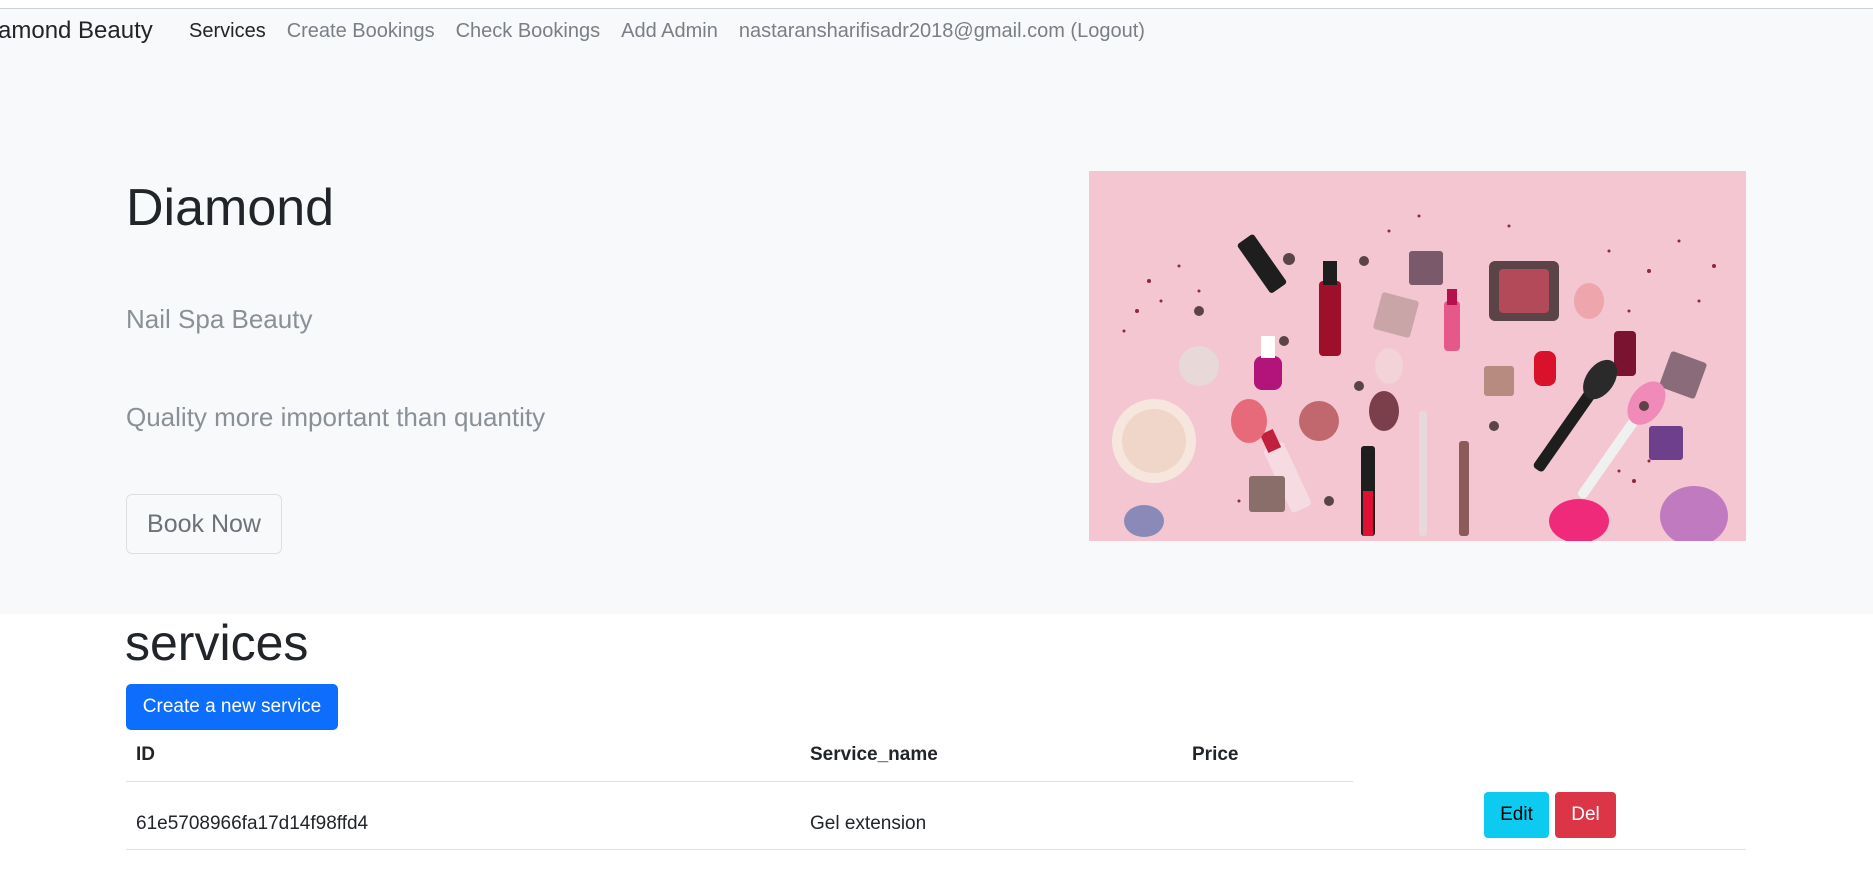 The image size is (1873, 883). What do you see at coordinates (145, 754) in the screenshot?
I see `table-header-id: ID` at bounding box center [145, 754].